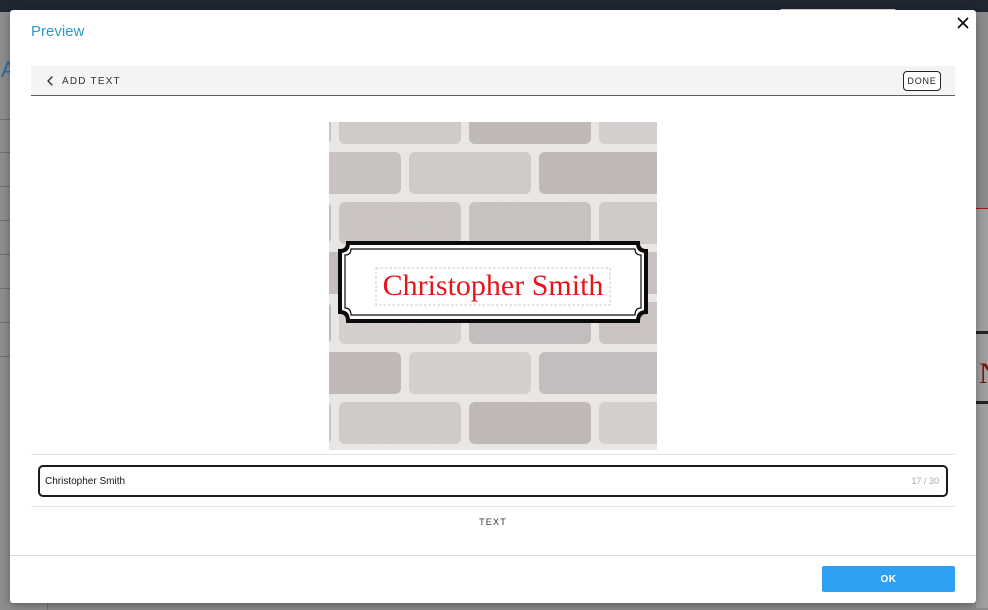 The width and height of the screenshot is (988, 610). Describe the element at coordinates (925, 481) in the screenshot. I see `character-count: 17 / 30` at that location.